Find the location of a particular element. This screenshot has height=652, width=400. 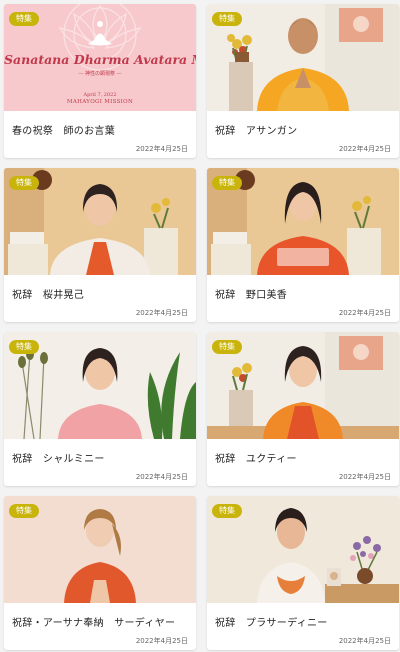

article-title: 祝辞 シャルミニー is located at coordinates (58, 457).